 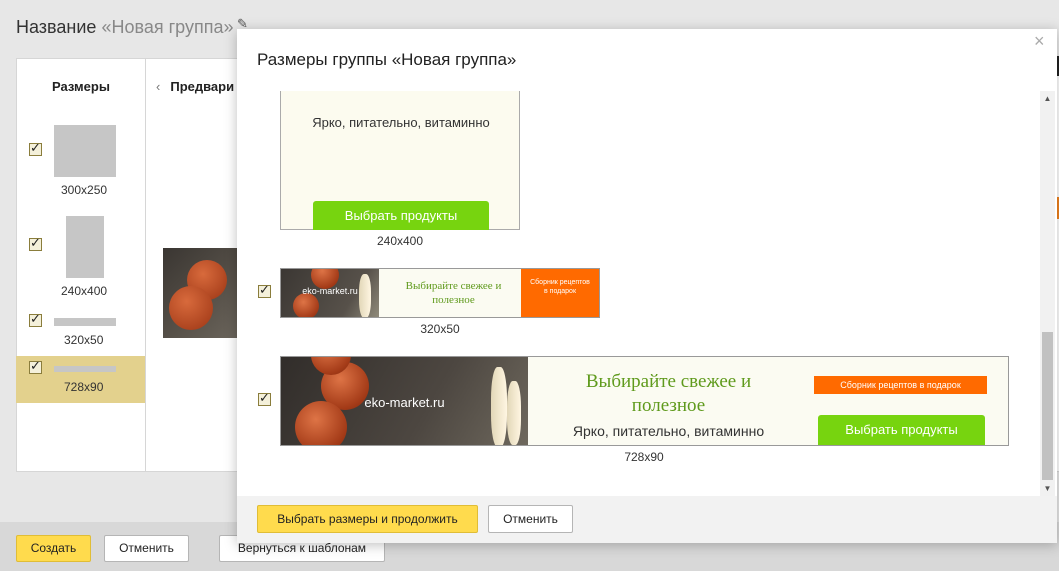 What do you see at coordinates (85, 322) in the screenshot?
I see `size-thumb-320x50` at bounding box center [85, 322].